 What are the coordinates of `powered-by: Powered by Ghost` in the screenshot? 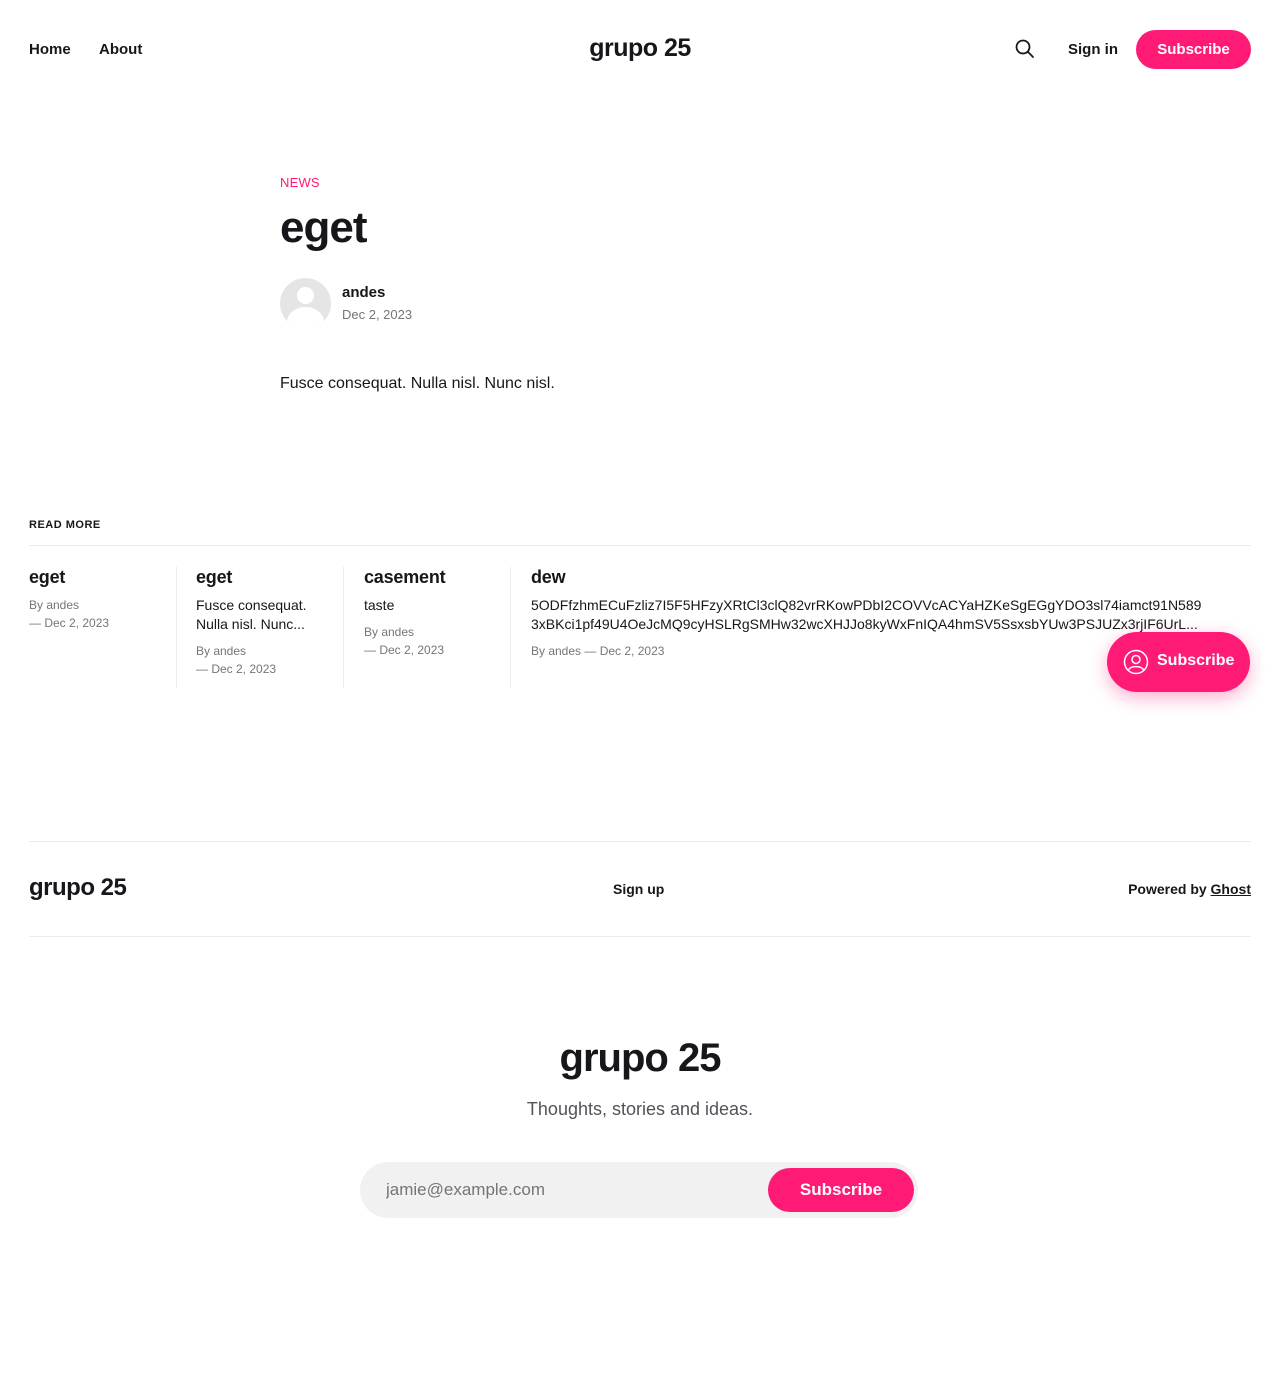 It's located at (1189, 889).